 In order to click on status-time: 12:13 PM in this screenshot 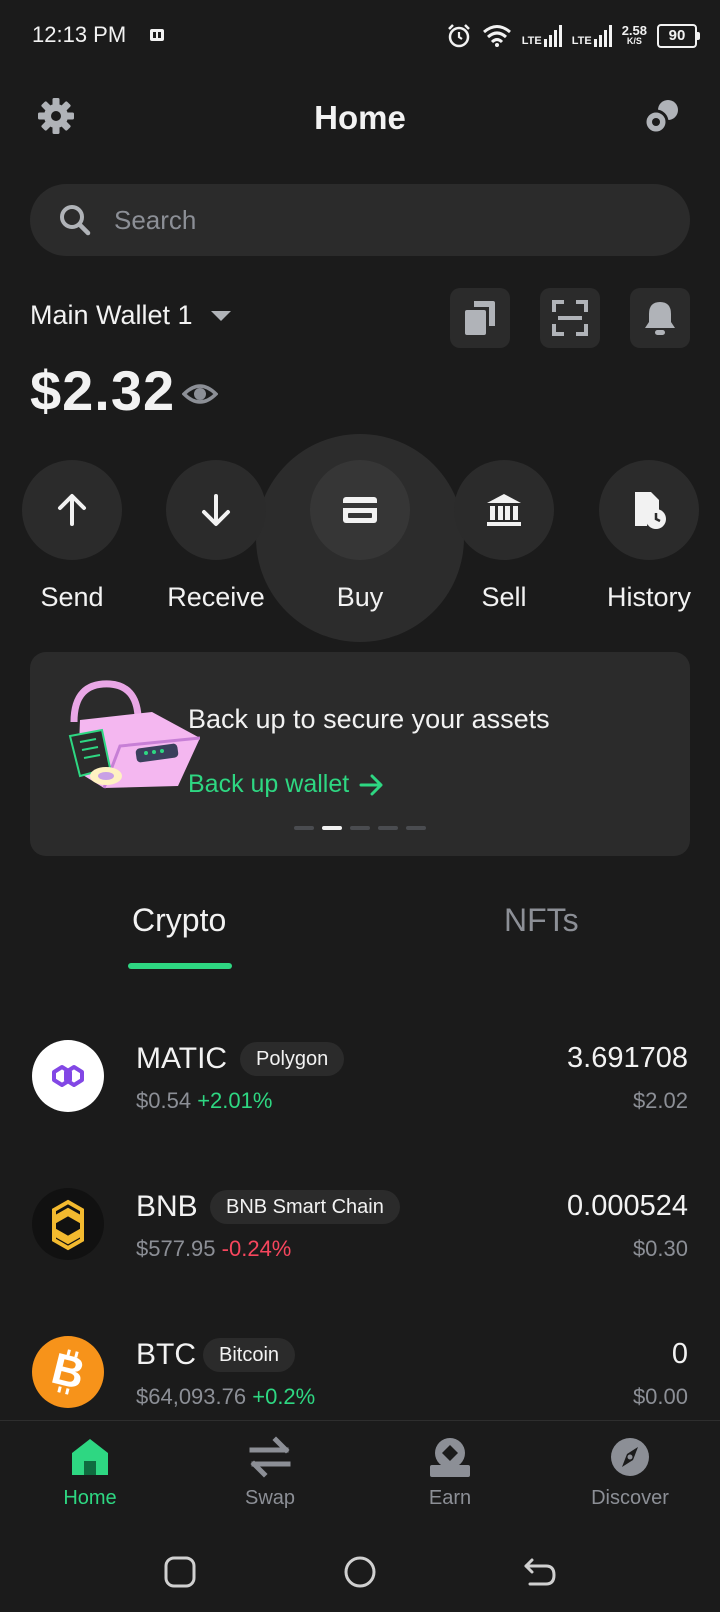, I will do `click(79, 34)`.